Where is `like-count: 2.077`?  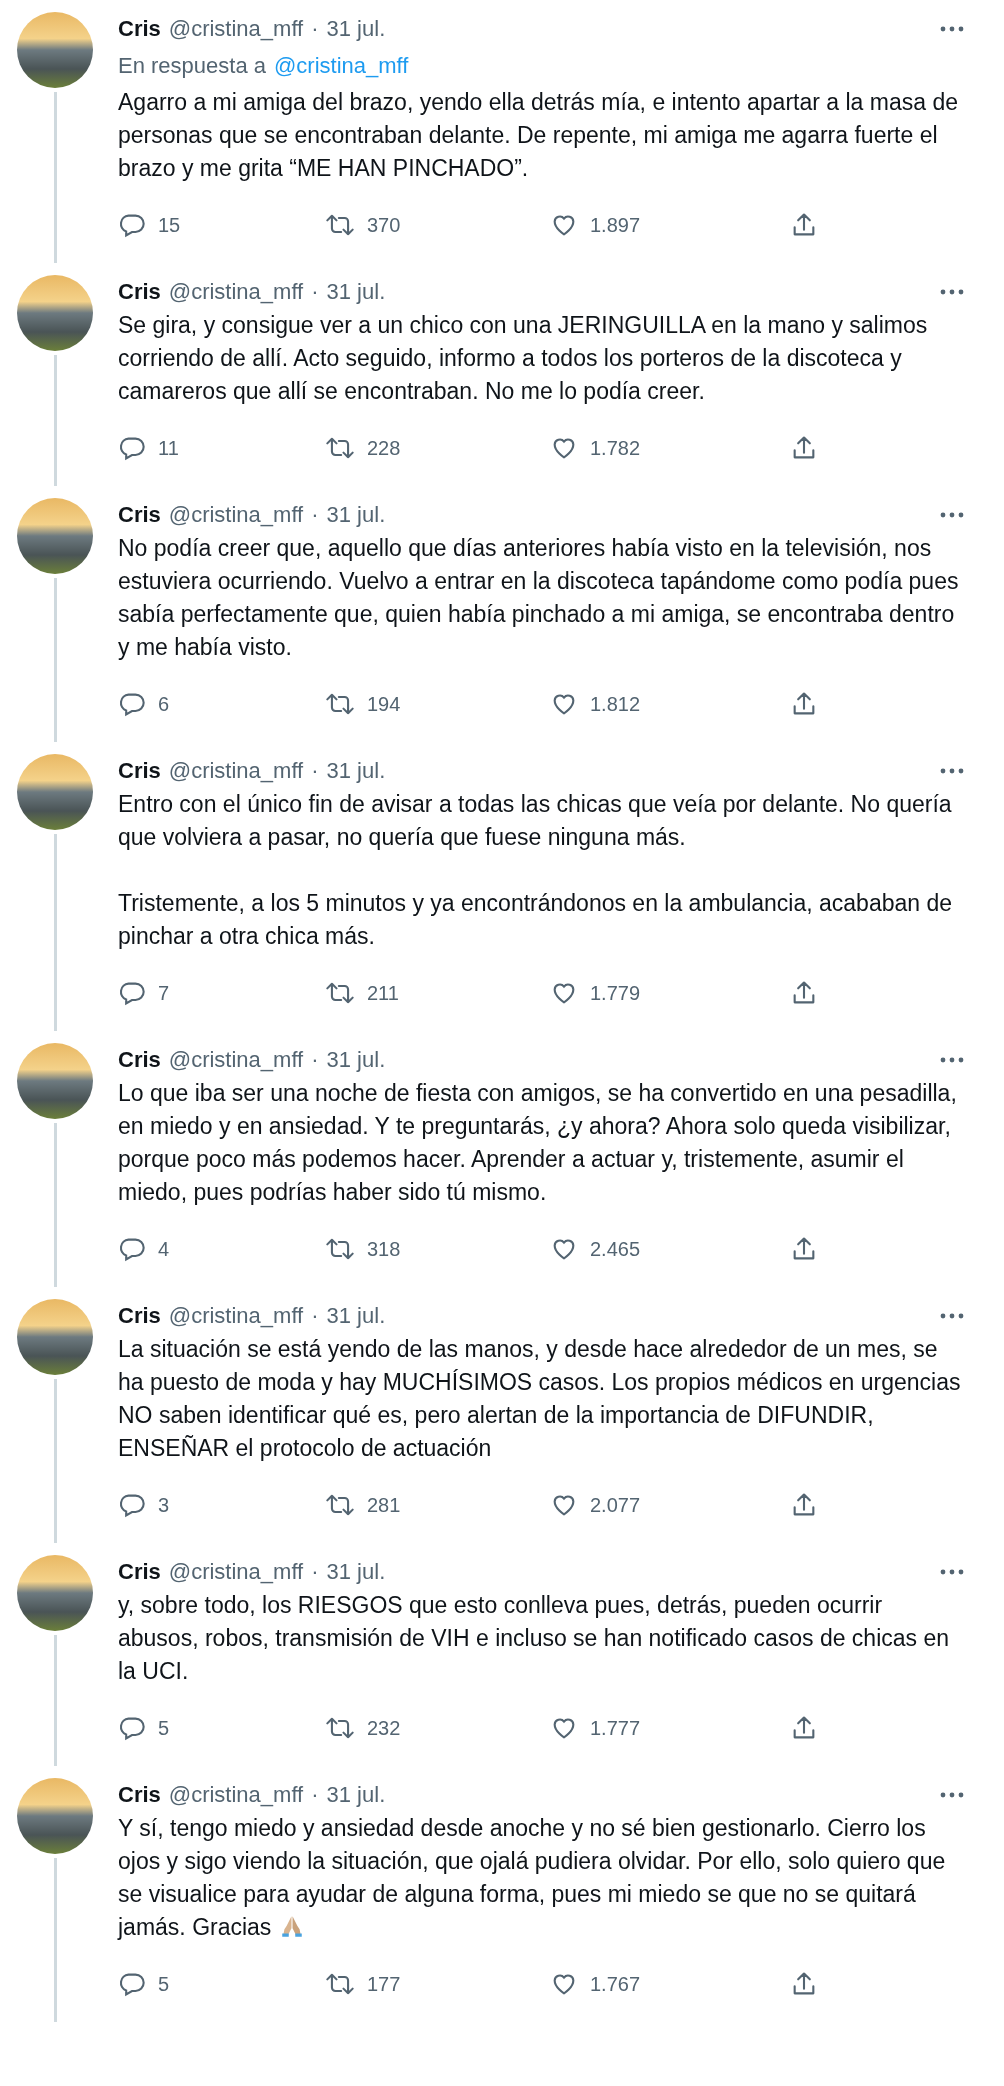 like-count: 2.077 is located at coordinates (615, 1505).